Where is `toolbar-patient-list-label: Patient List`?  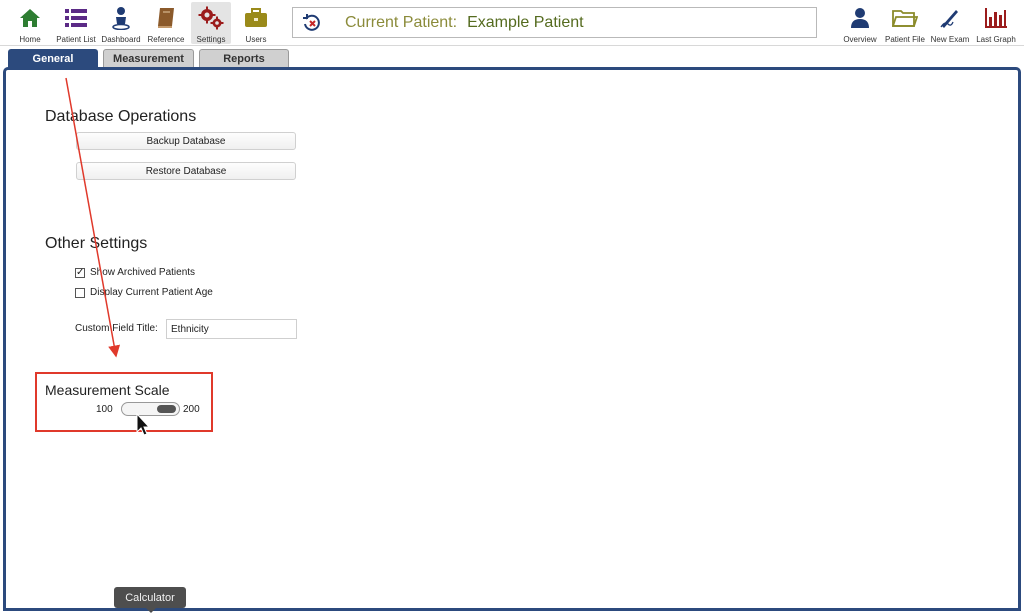
toolbar-patient-list-label: Patient List is located at coordinates (76, 39).